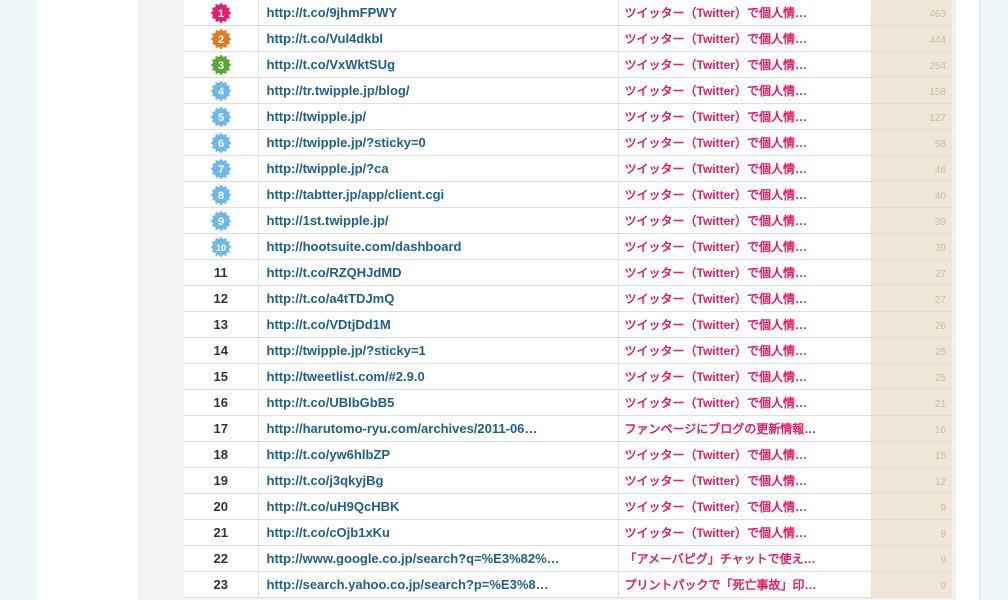 Image resolution: width=1008 pixels, height=600 pixels. I want to click on url-cell: http://t.co/Vul4dkbl, so click(438, 38).